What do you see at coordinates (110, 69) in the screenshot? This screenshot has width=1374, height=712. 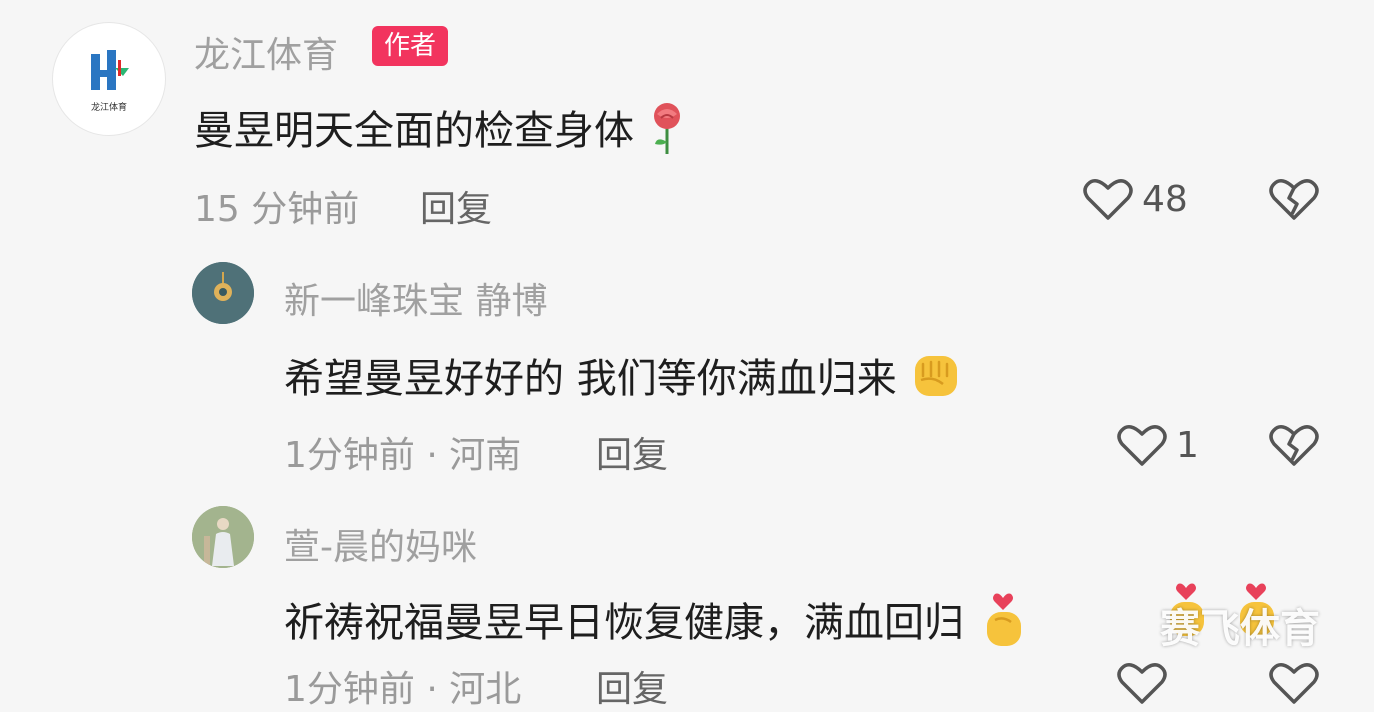 I see `logo-icon` at bounding box center [110, 69].